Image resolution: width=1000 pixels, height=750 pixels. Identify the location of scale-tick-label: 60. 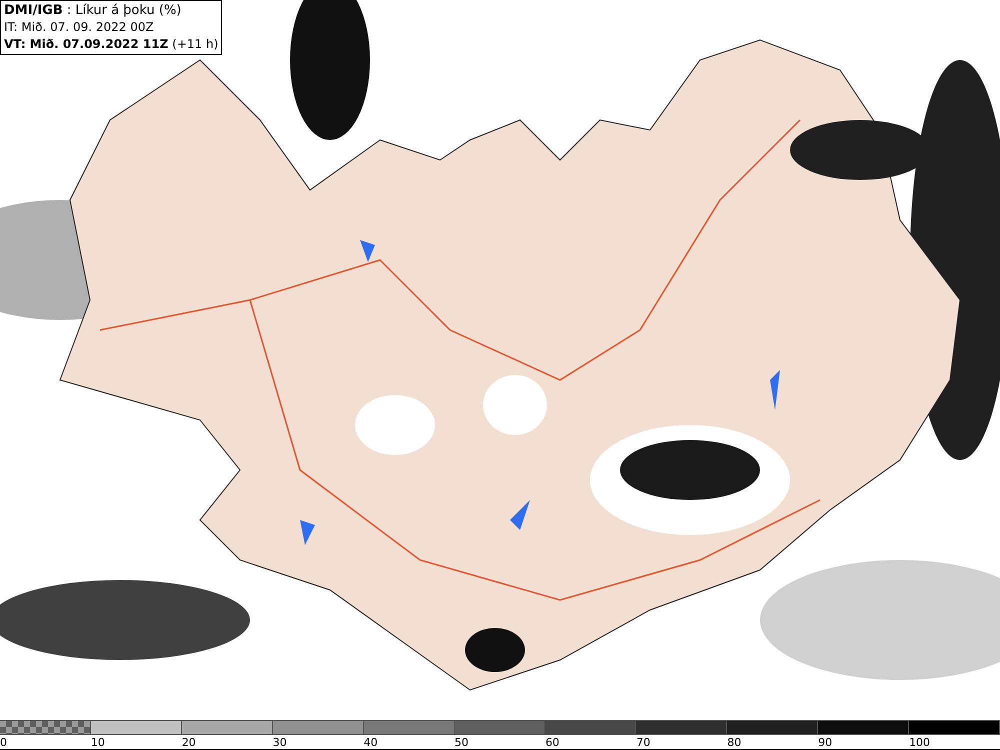
(552, 742).